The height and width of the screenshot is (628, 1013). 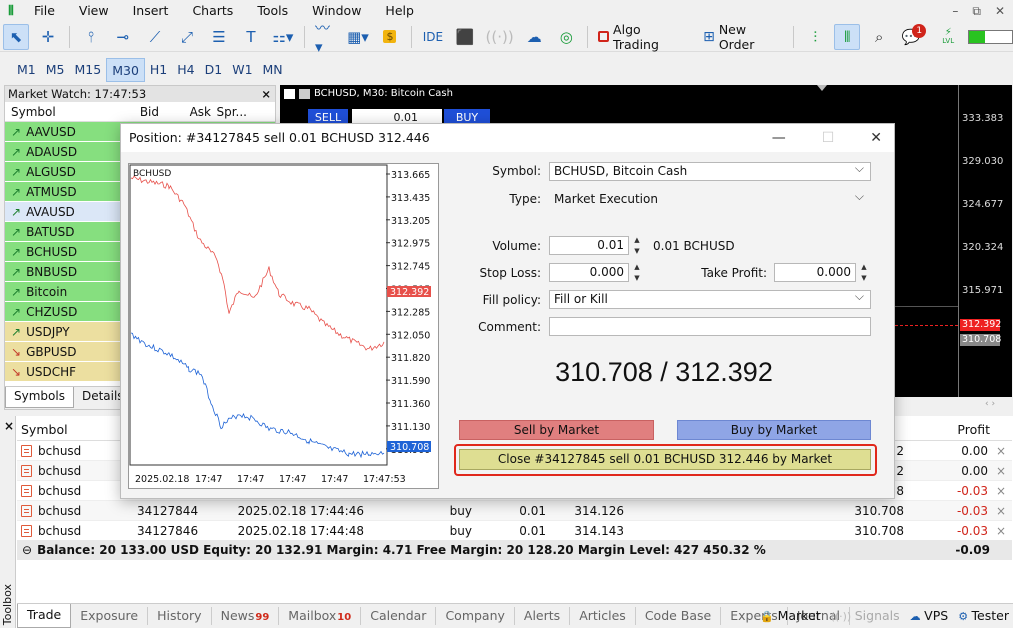 What do you see at coordinates (948, 40) in the screenshot?
I see `lvl-label: LVL` at bounding box center [948, 40].